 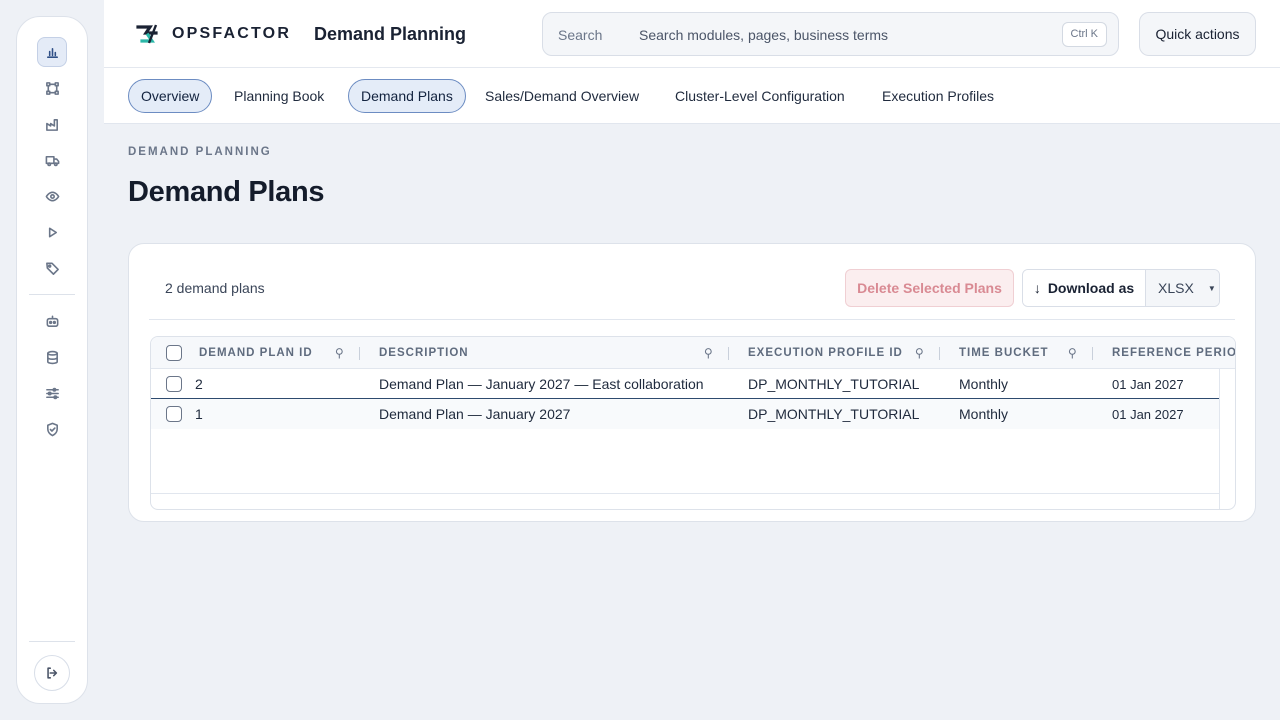 I want to click on page-title: Demand Plans, so click(x=226, y=192).